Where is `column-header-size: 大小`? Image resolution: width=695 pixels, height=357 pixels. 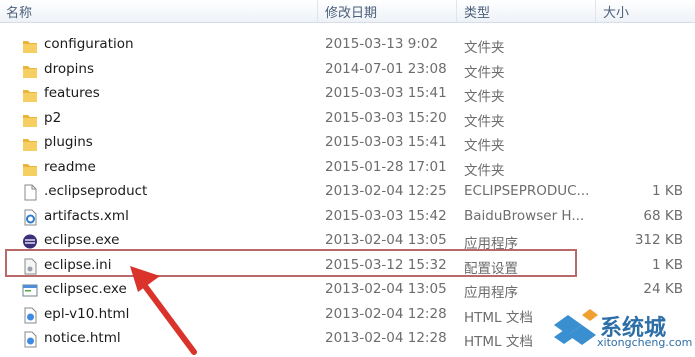
column-header-size: 大小 is located at coordinates (616, 11).